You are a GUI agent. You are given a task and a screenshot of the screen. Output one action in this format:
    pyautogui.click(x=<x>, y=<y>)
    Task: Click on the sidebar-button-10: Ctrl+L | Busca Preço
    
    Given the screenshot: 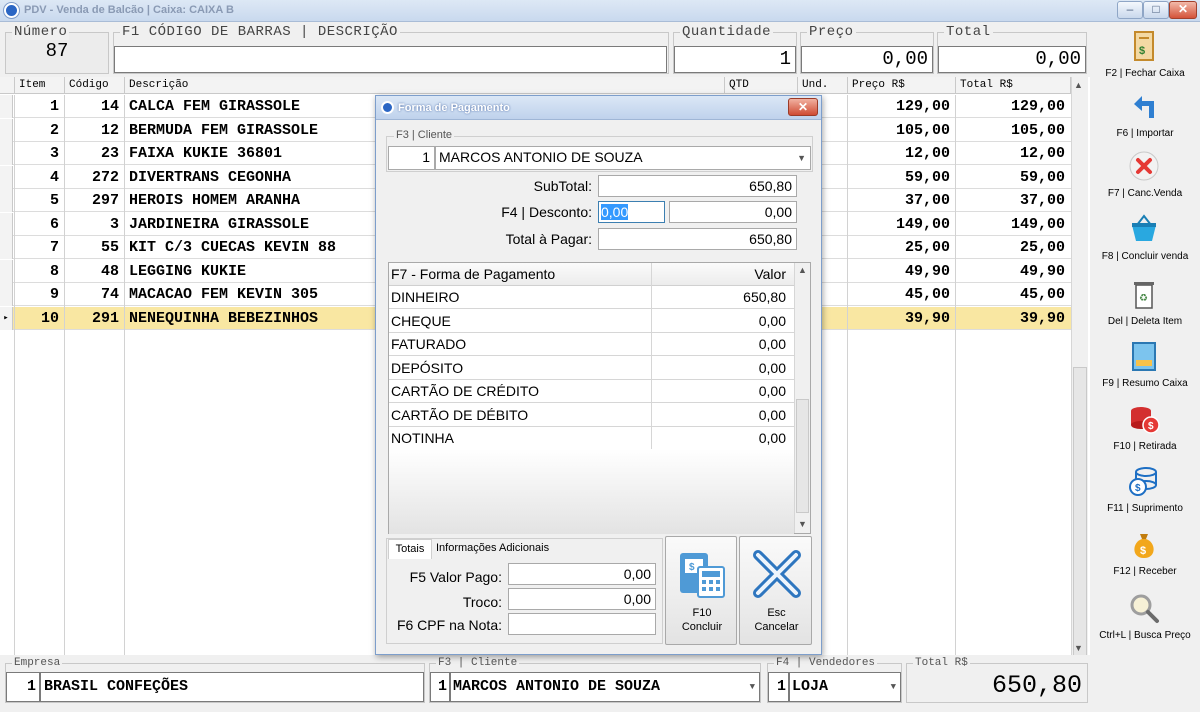 What is the action you would take?
    pyautogui.click(x=1145, y=616)
    